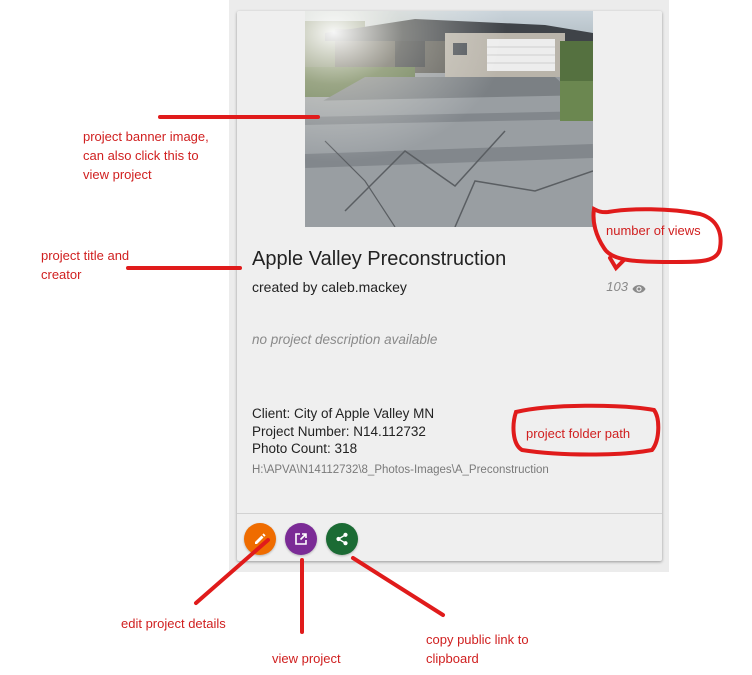 The width and height of the screenshot is (752, 675). Describe the element at coordinates (578, 433) in the screenshot. I see `annotation-folder: project folder path` at that location.